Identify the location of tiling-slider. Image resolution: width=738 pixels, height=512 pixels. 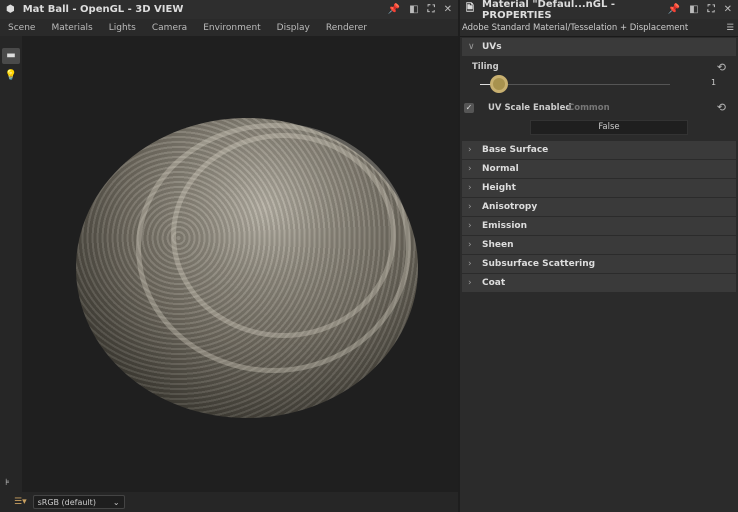
(575, 84).